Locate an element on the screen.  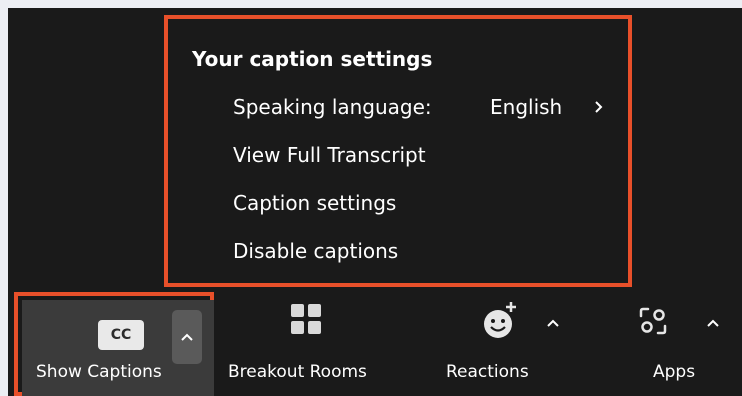
popup-title: Your caption settings is located at coordinates (312, 59).